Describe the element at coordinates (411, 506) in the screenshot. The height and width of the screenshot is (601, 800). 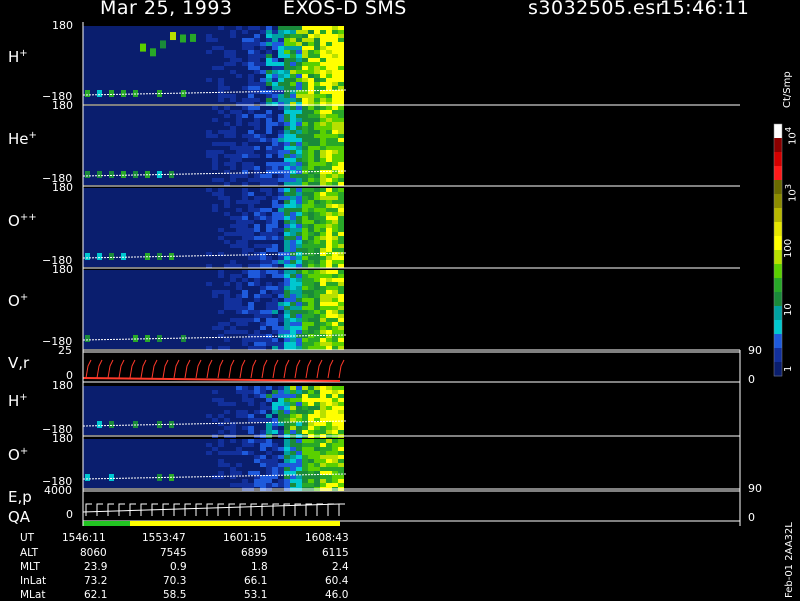
I see `ep-panel-frame` at that location.